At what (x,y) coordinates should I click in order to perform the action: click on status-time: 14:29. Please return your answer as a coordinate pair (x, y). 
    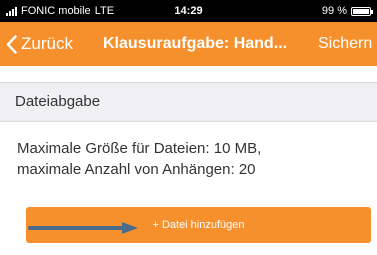
    Looking at the image, I should click on (188, 11).